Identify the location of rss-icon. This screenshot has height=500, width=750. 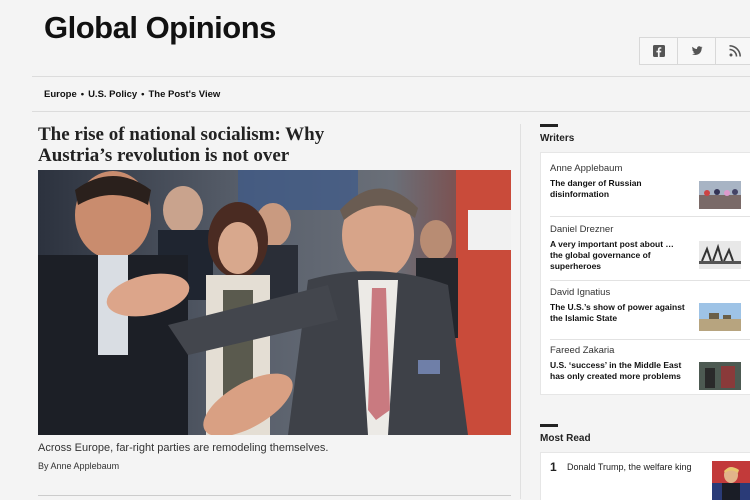
(734, 51).